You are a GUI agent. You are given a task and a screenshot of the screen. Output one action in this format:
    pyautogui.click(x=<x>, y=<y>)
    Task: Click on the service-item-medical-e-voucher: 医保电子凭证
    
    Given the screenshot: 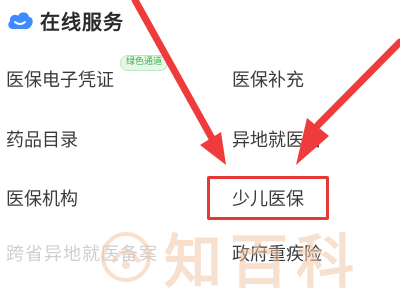 What is the action you would take?
    pyautogui.click(x=60, y=79)
    